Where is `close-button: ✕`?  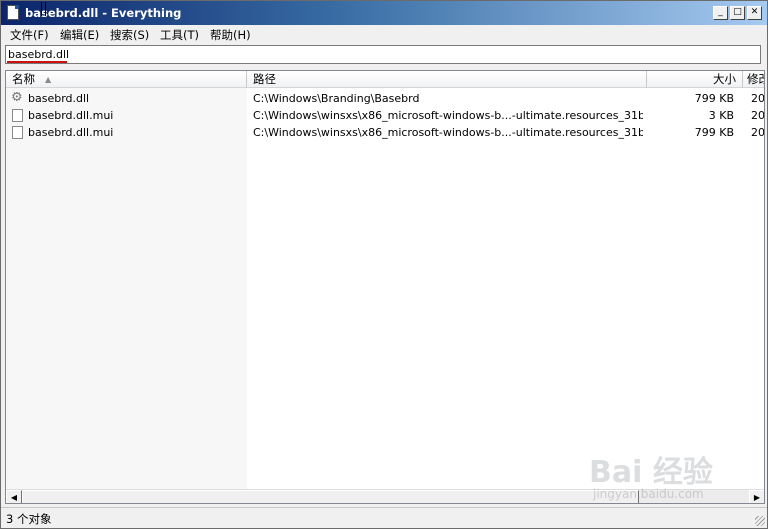
close-button: ✕ is located at coordinates (754, 13).